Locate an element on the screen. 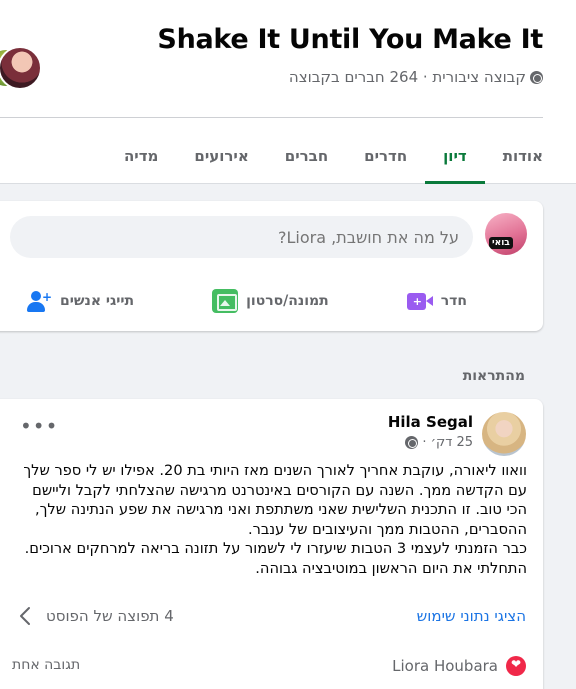  photo-icon is located at coordinates (225, 301).